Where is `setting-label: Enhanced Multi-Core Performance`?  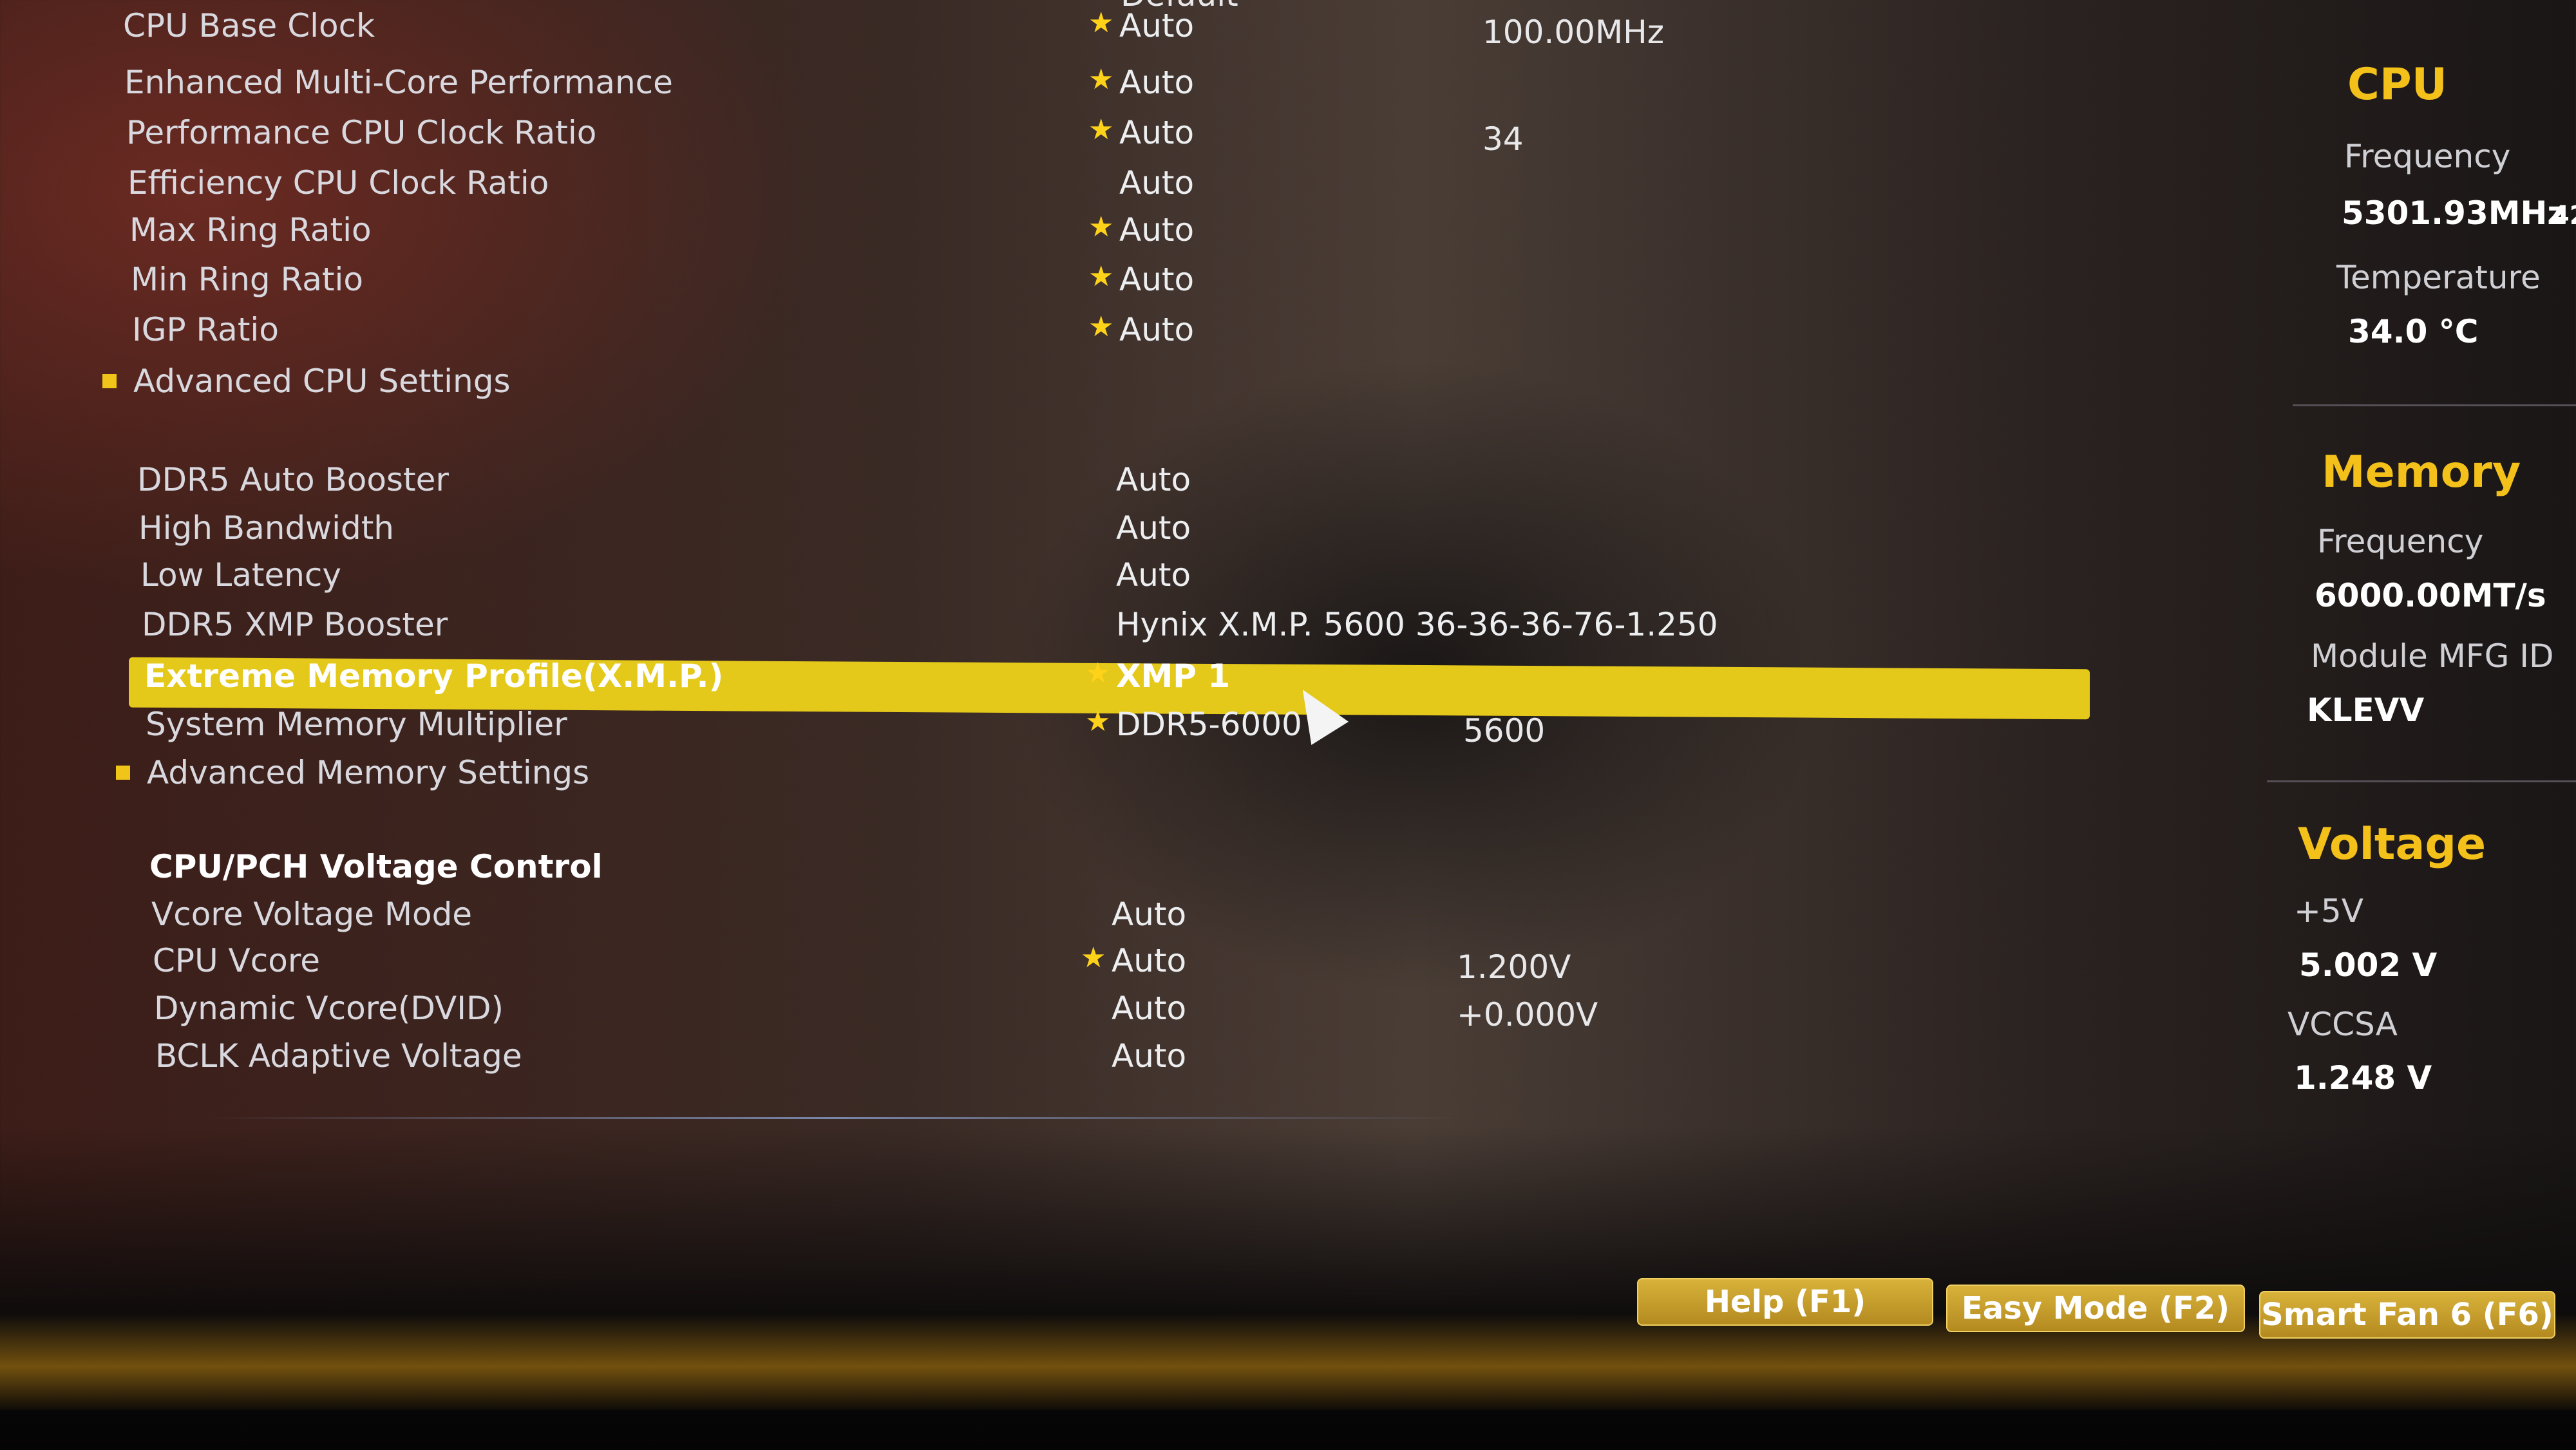
setting-label: Enhanced Multi-Core Performance is located at coordinates (399, 82).